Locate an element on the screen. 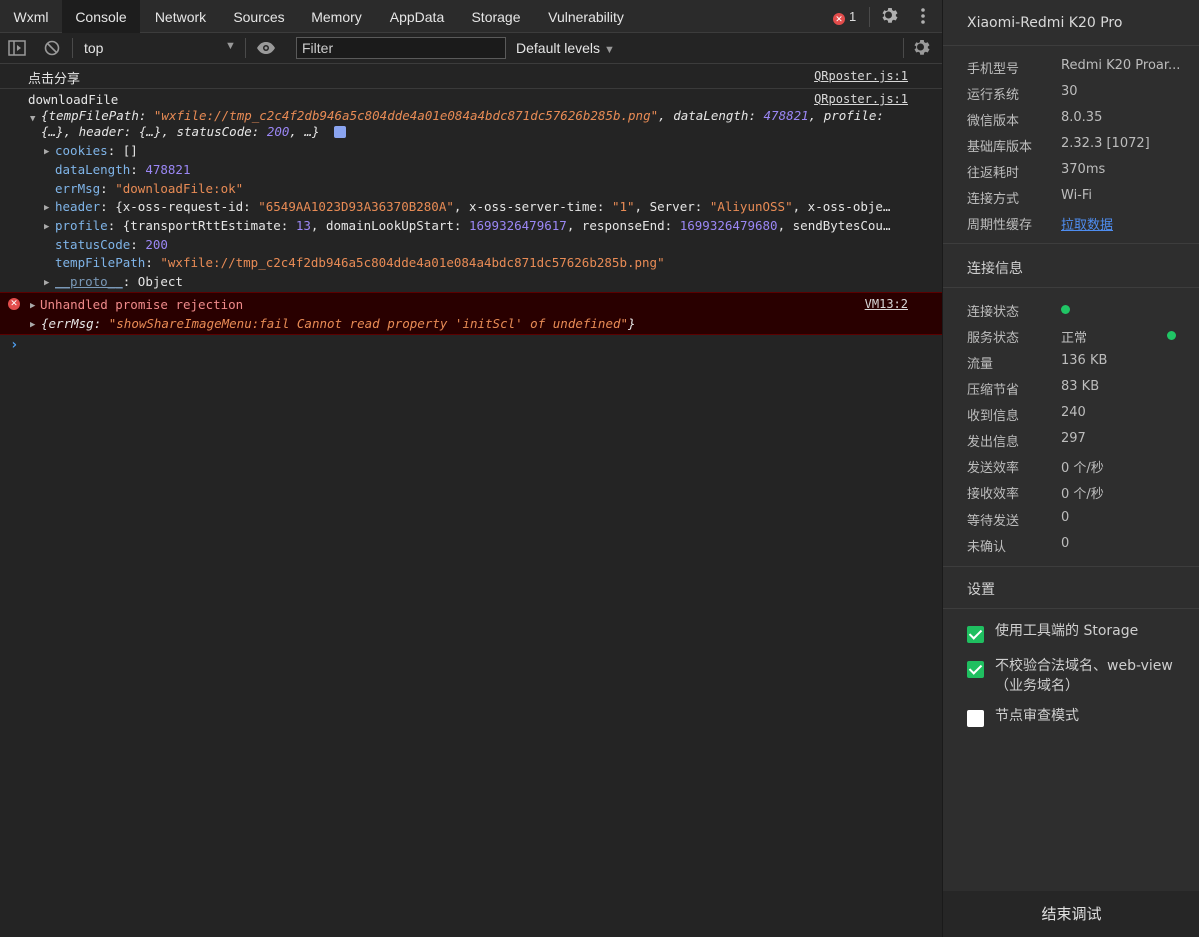  prop-key: dataLength is located at coordinates (93, 169).